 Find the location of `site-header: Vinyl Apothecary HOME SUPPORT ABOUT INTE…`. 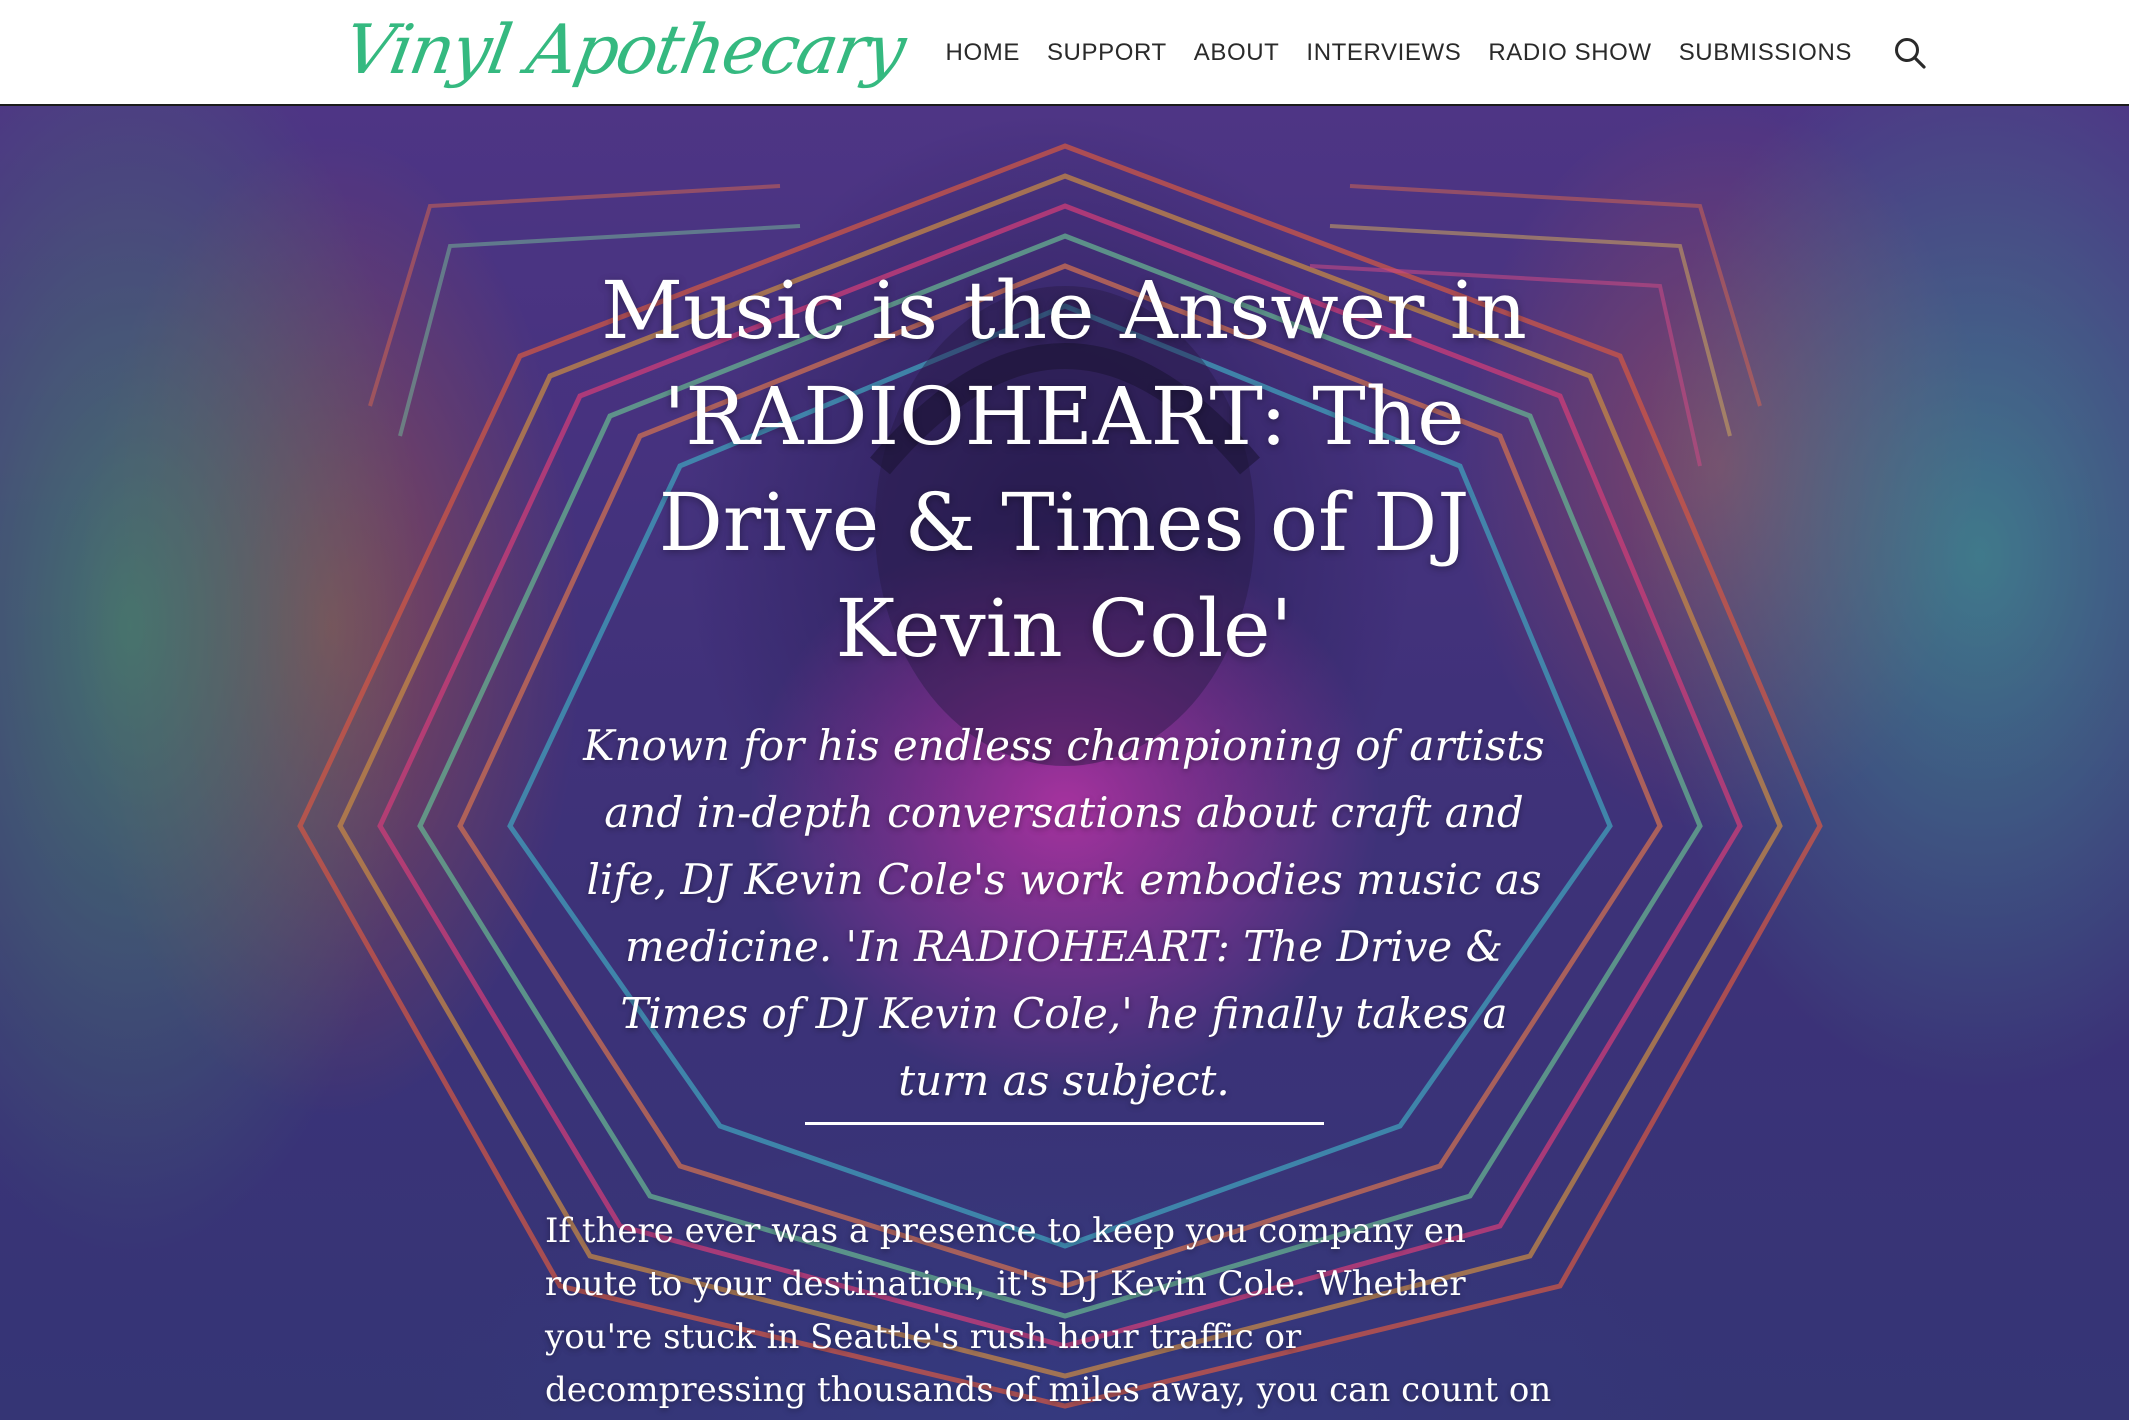

site-header: Vinyl Apothecary HOME SUPPORT ABOUT INTE… is located at coordinates (1064, 53).